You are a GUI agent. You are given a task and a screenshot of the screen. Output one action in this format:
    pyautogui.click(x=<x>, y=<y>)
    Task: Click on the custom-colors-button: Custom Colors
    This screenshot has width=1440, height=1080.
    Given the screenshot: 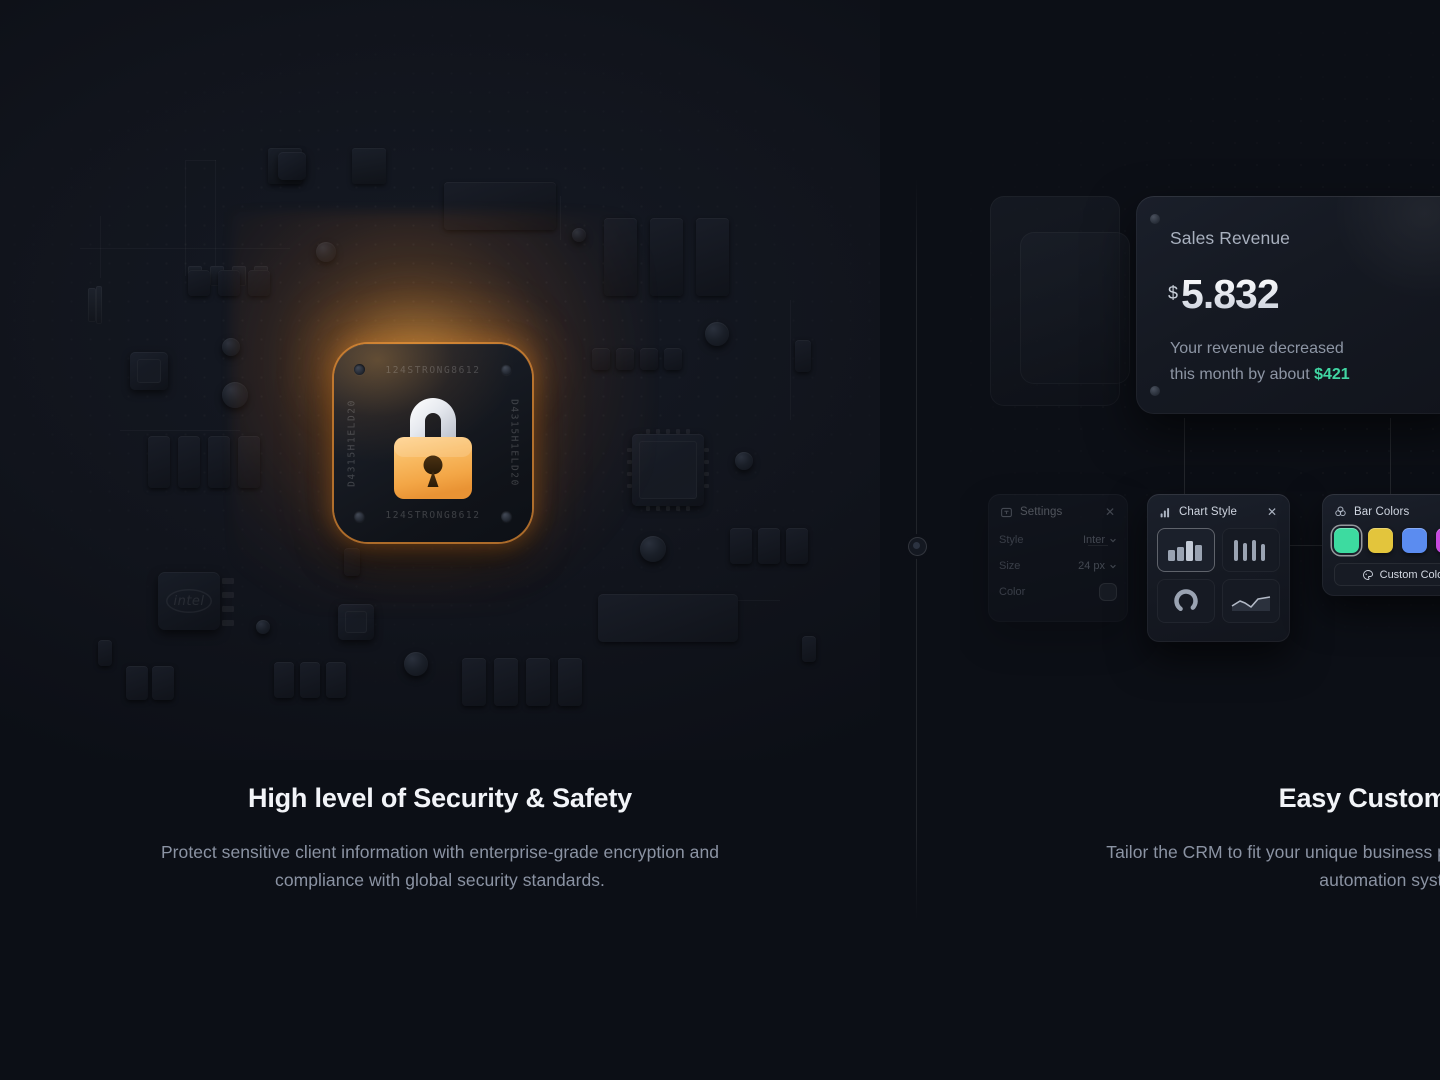 What is the action you would take?
    pyautogui.click(x=1387, y=574)
    